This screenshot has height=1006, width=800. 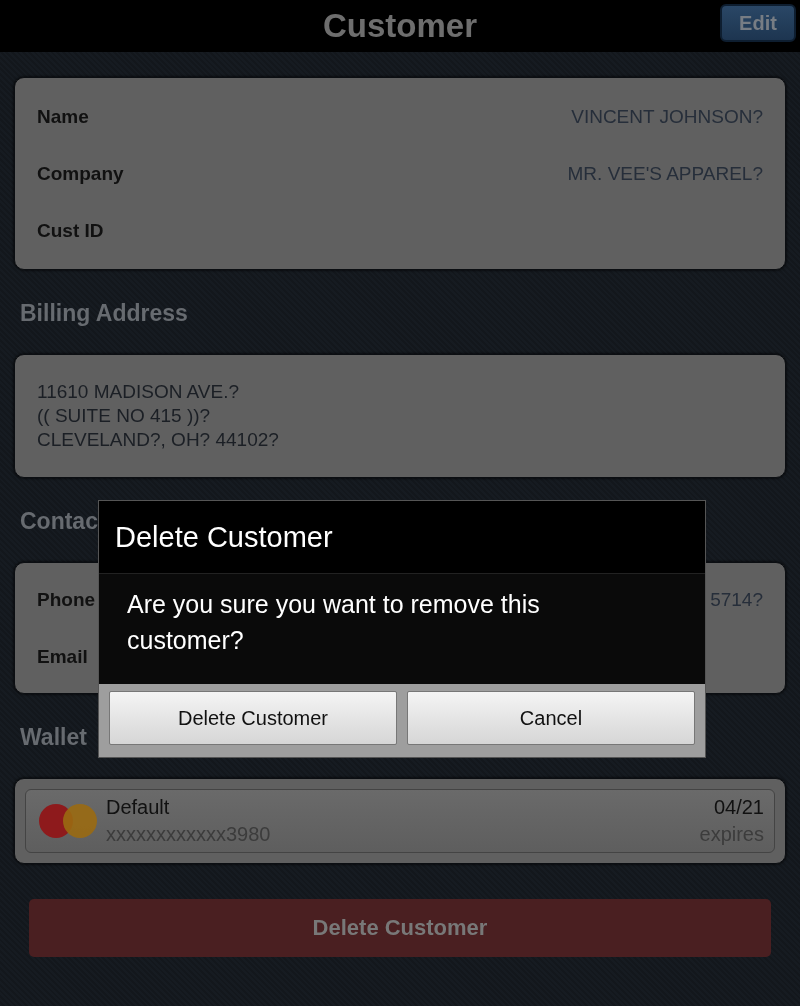 What do you see at coordinates (53, 737) in the screenshot?
I see `section-heading: Wallet` at bounding box center [53, 737].